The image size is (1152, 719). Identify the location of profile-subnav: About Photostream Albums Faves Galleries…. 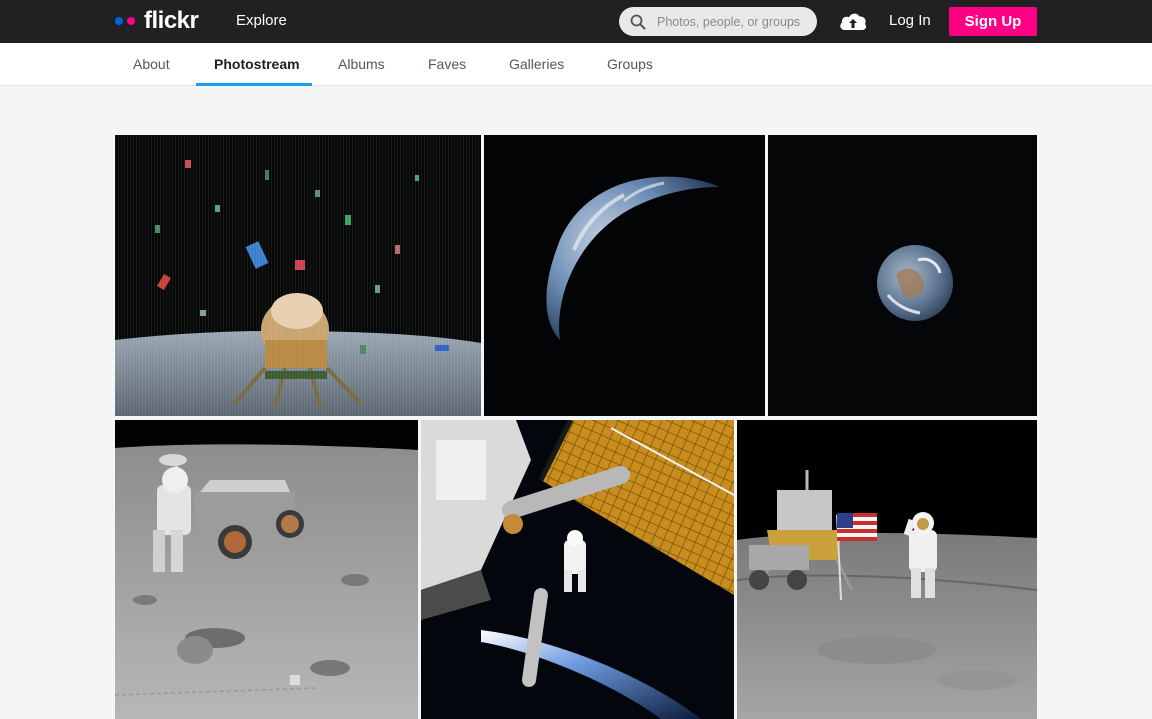
(576, 64).